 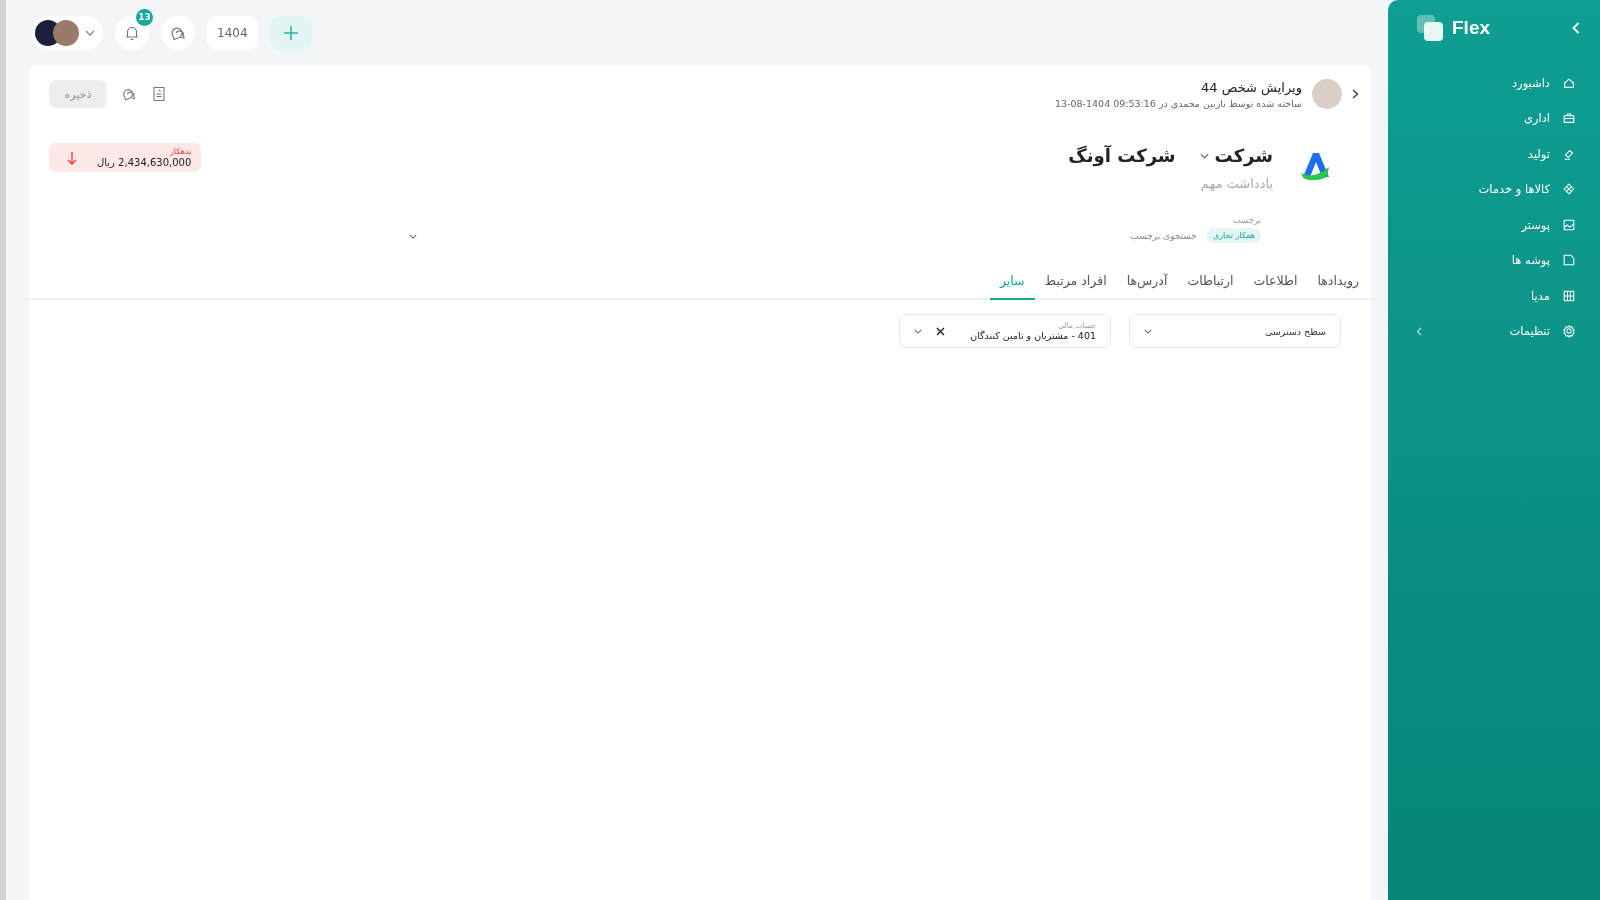 What do you see at coordinates (1576, 28) in the screenshot?
I see `collapse-icon` at bounding box center [1576, 28].